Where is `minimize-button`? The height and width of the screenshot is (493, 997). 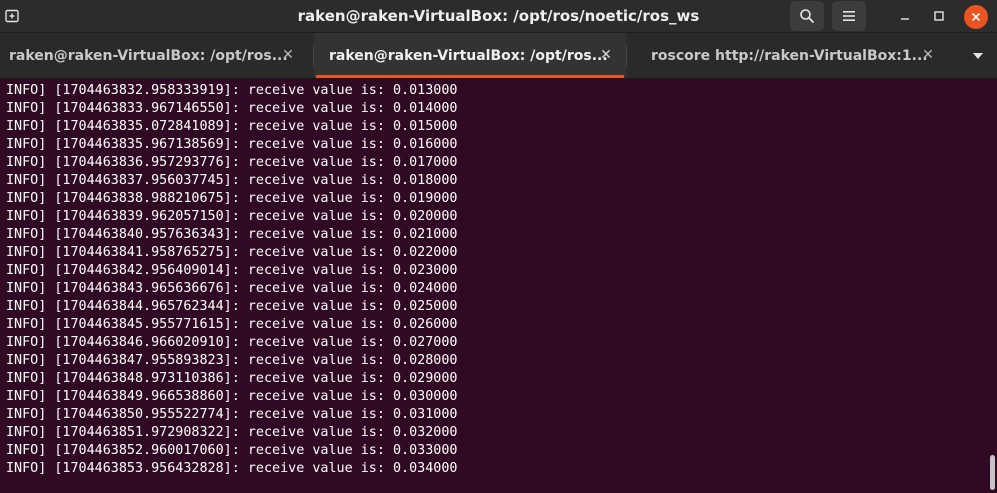
minimize-button is located at coordinates (905, 16).